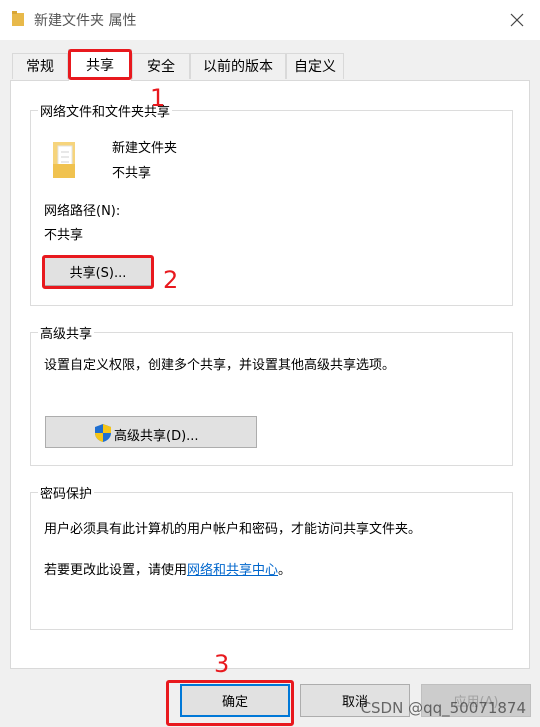 This screenshot has width=540, height=727. What do you see at coordinates (64, 235) in the screenshot?
I see `network-path-value: 不共享` at bounding box center [64, 235].